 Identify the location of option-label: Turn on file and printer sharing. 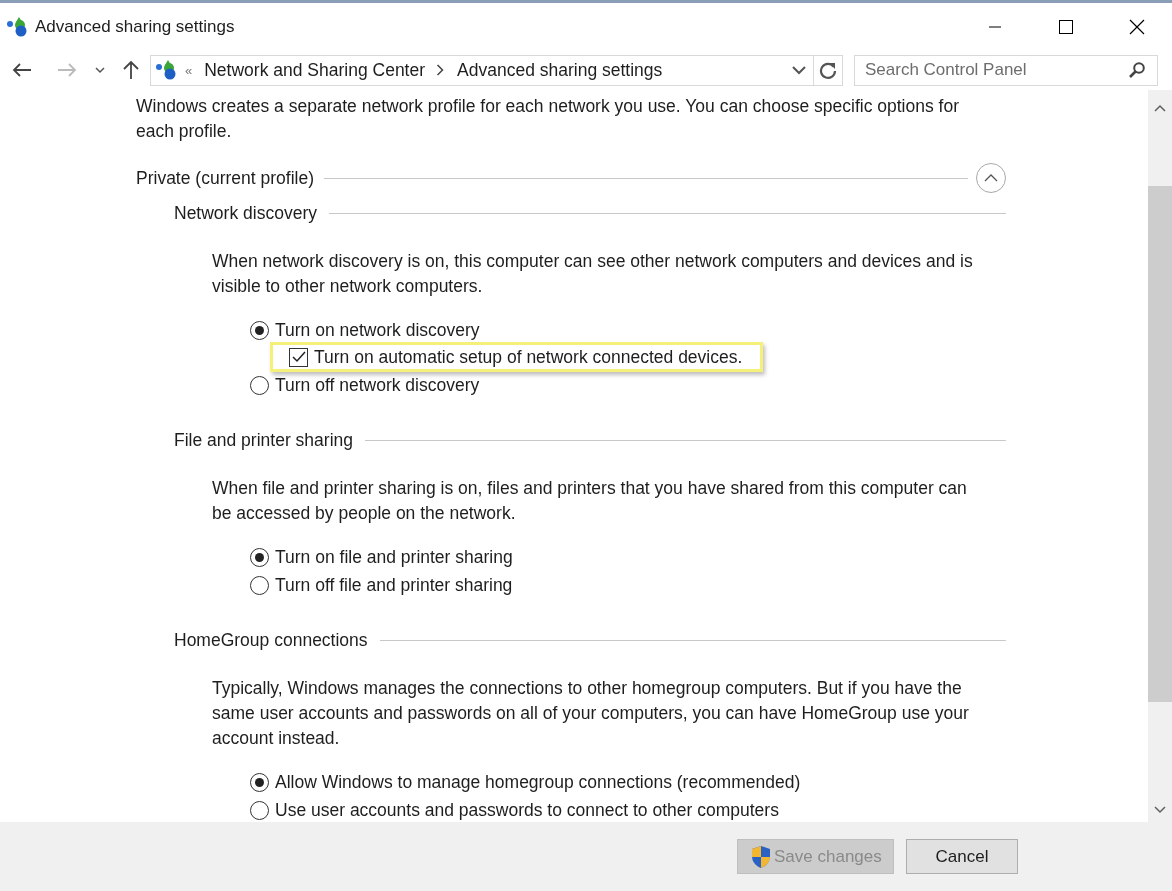
(394, 557).